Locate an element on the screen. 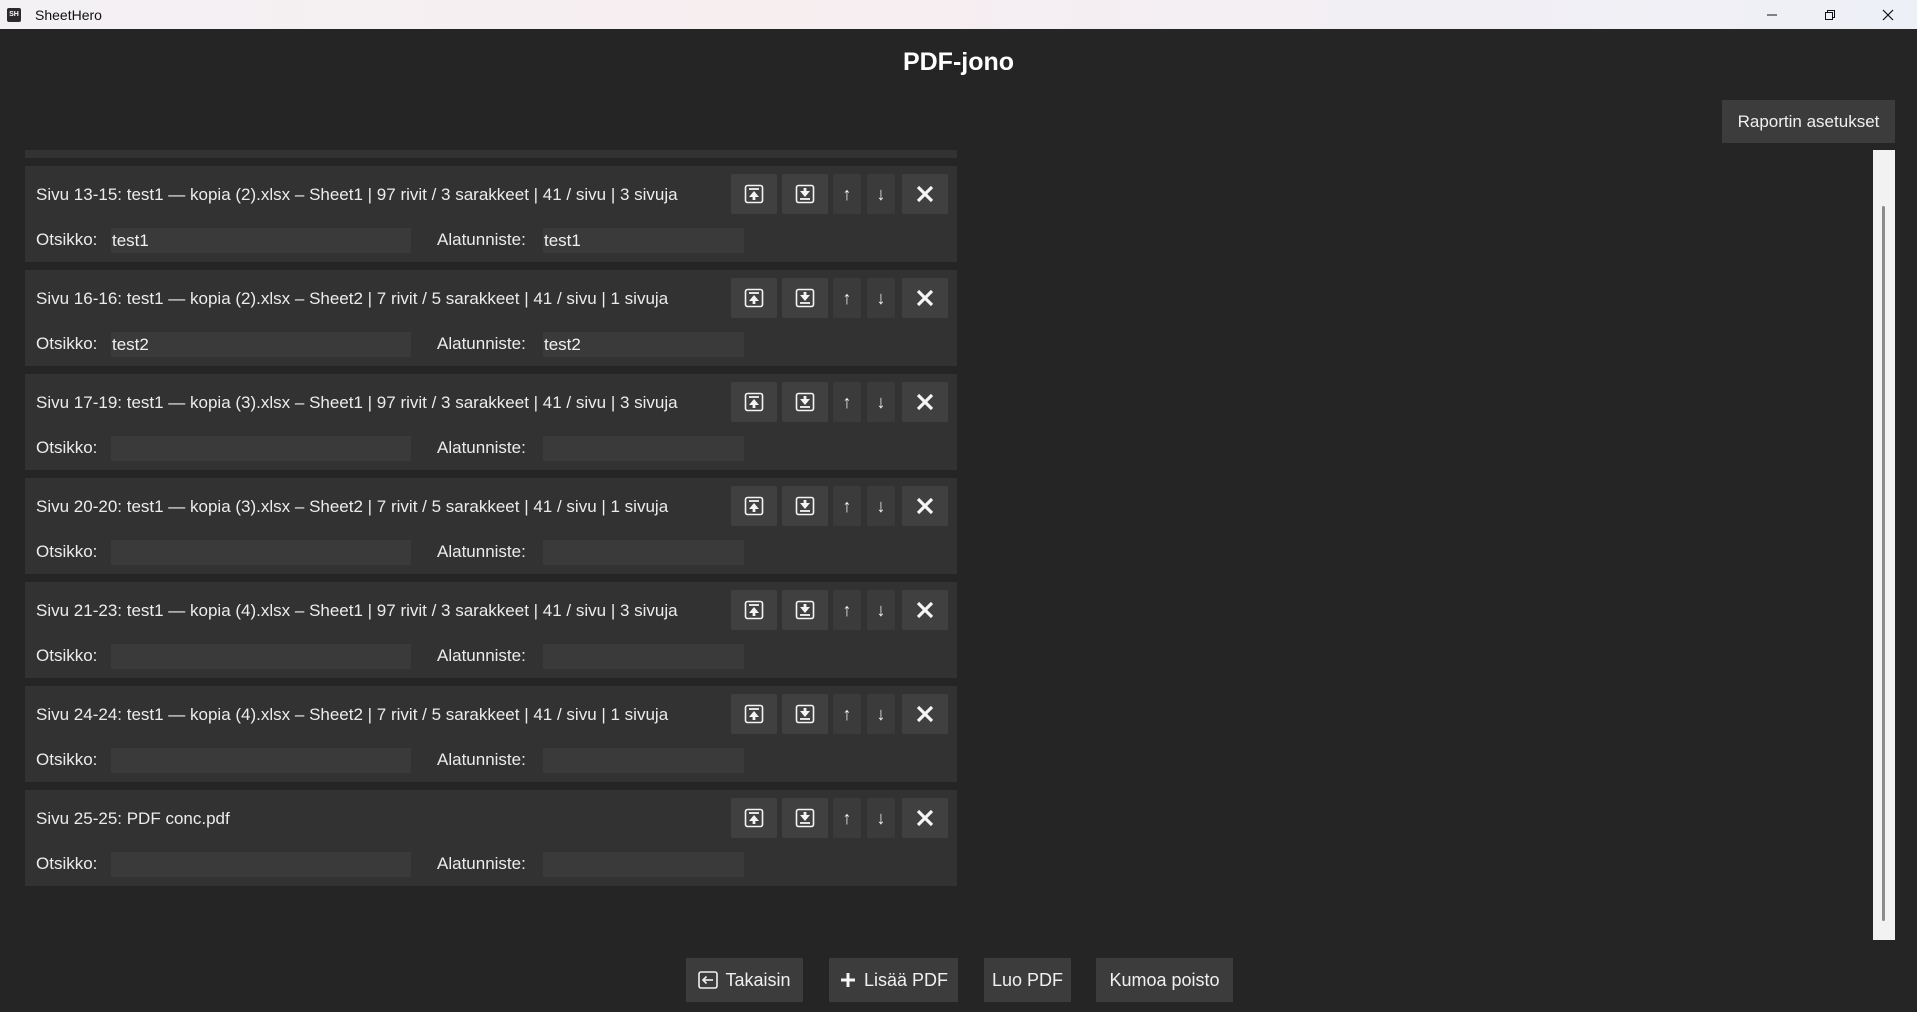 The width and height of the screenshot is (1917, 1012). scrollbar-thumb is located at coordinates (1883, 563).